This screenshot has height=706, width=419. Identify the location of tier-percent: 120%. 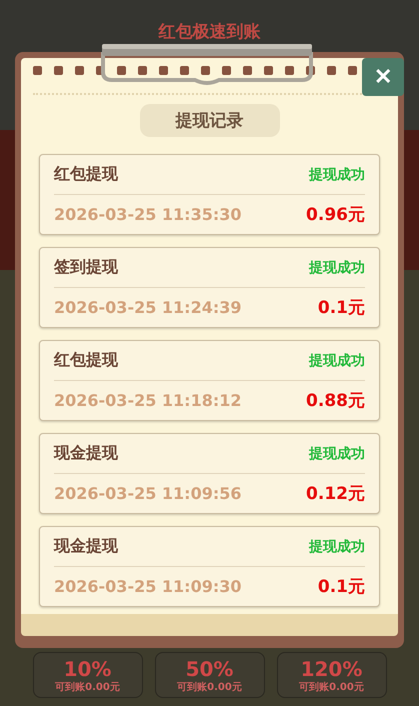
(331, 669).